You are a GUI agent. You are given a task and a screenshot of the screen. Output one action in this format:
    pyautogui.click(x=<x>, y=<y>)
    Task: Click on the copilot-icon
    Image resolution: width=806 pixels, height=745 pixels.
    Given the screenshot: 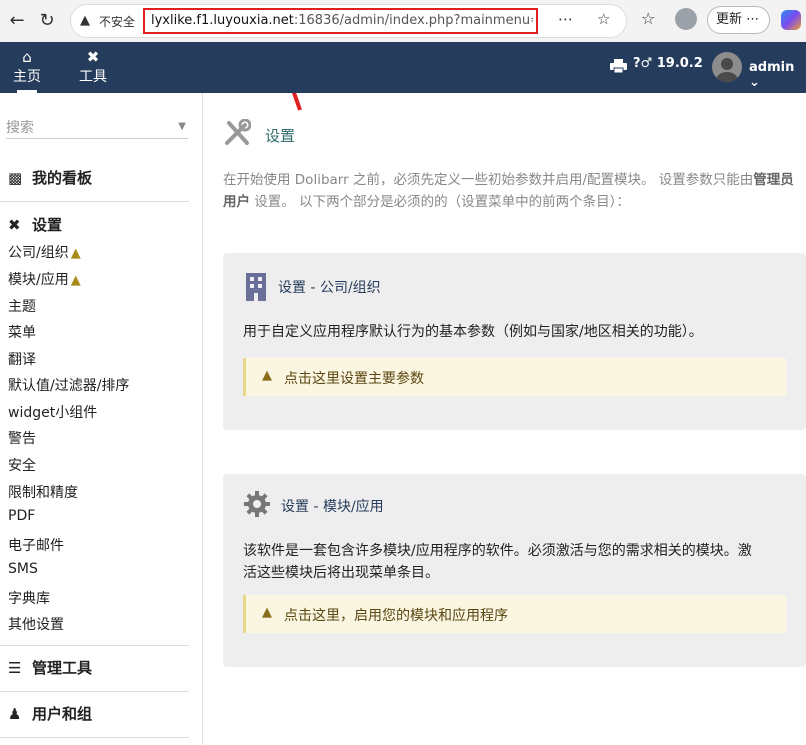 What is the action you would take?
    pyautogui.click(x=791, y=20)
    